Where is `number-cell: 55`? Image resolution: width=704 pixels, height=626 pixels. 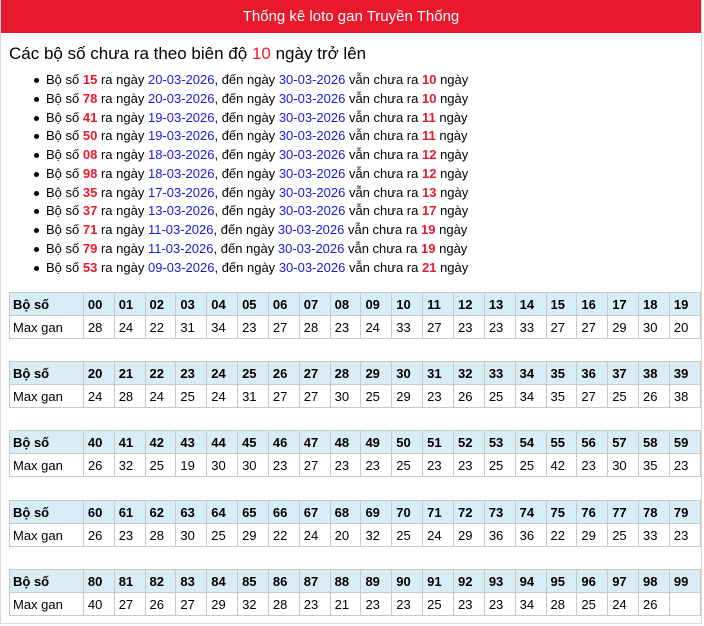 number-cell: 55 is located at coordinates (561, 442).